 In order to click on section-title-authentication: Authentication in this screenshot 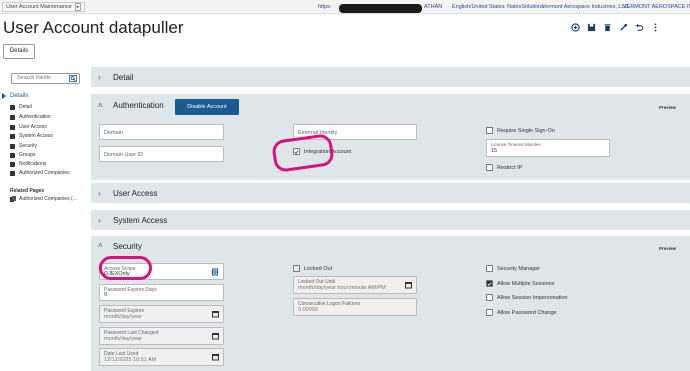, I will do `click(138, 105)`.